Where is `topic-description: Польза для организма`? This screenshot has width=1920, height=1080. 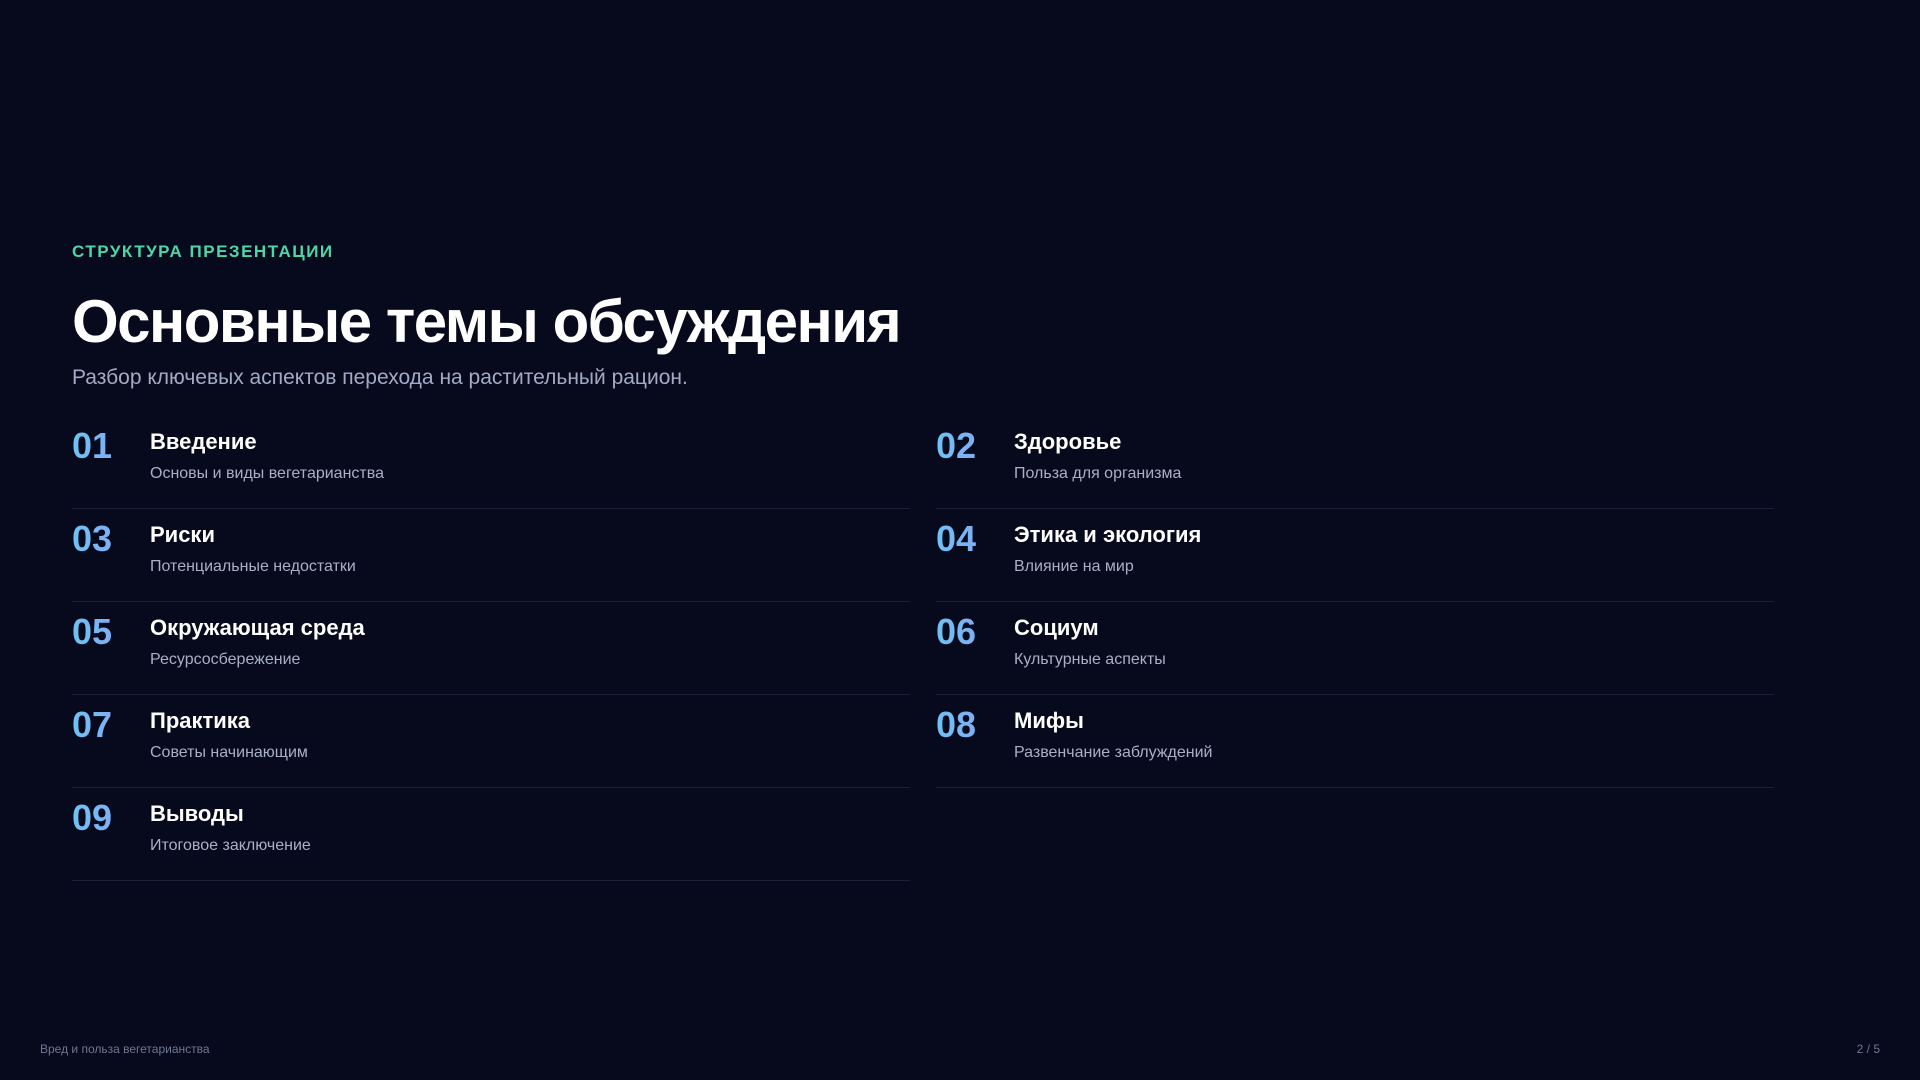 topic-description: Польза для организма is located at coordinates (1098, 473).